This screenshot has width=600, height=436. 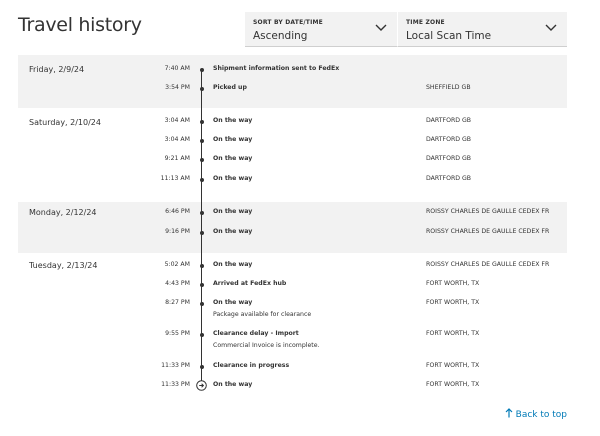 I want to click on event-time: 11:13 AM, so click(x=175, y=178).